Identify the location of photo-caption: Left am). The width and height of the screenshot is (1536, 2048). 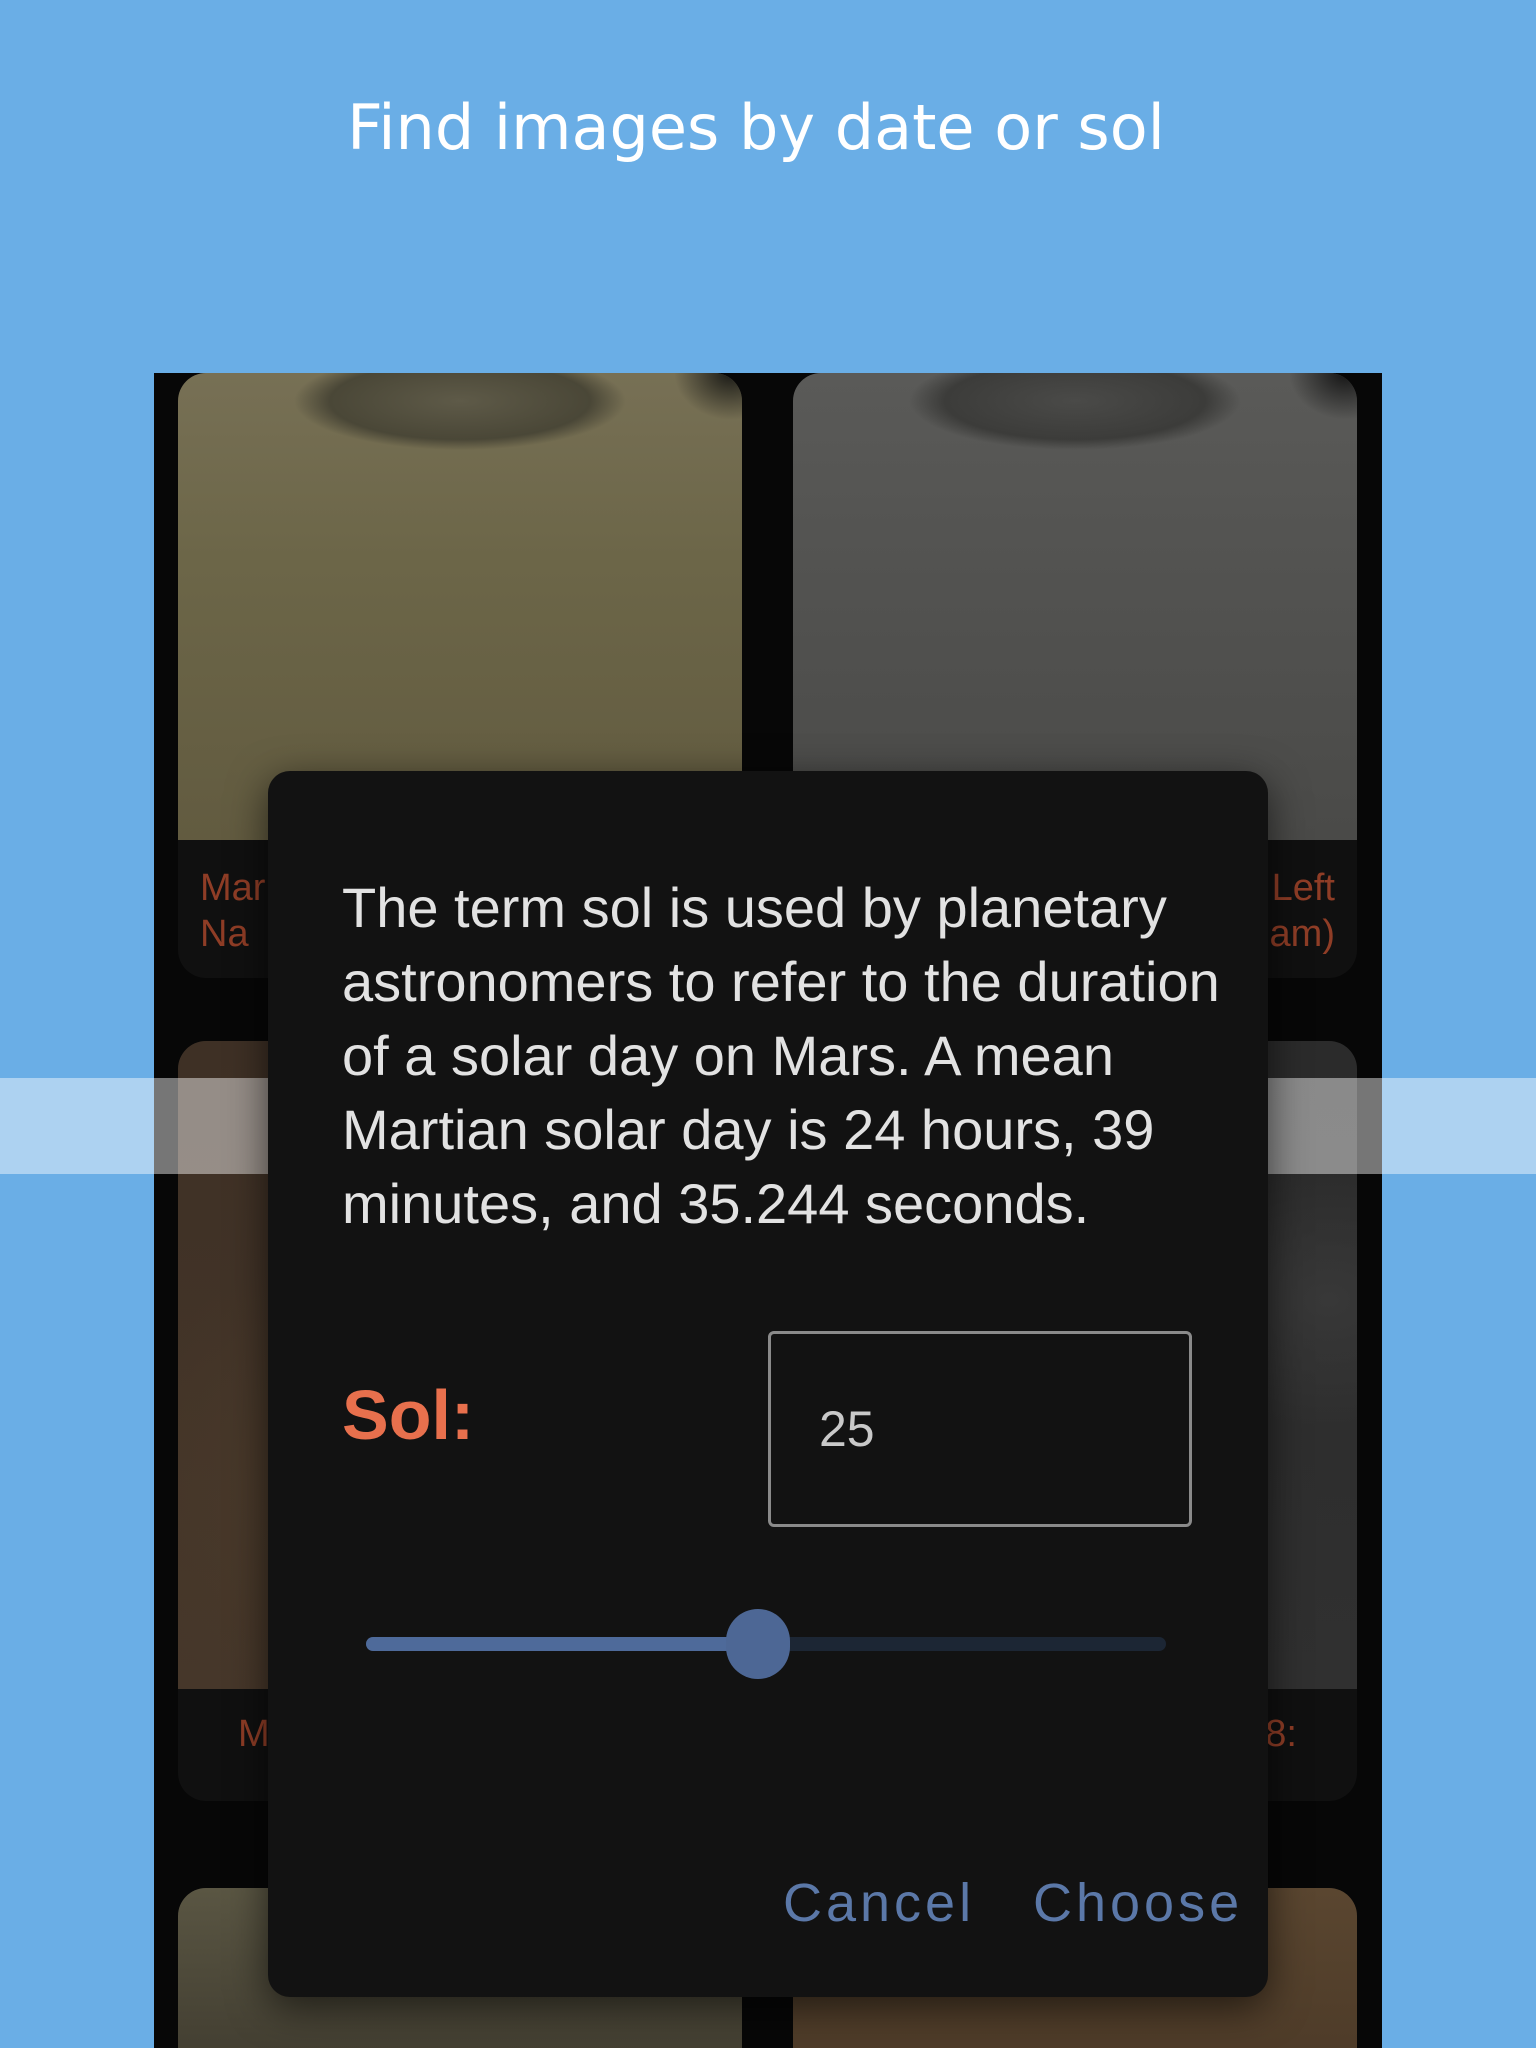
(1302, 911).